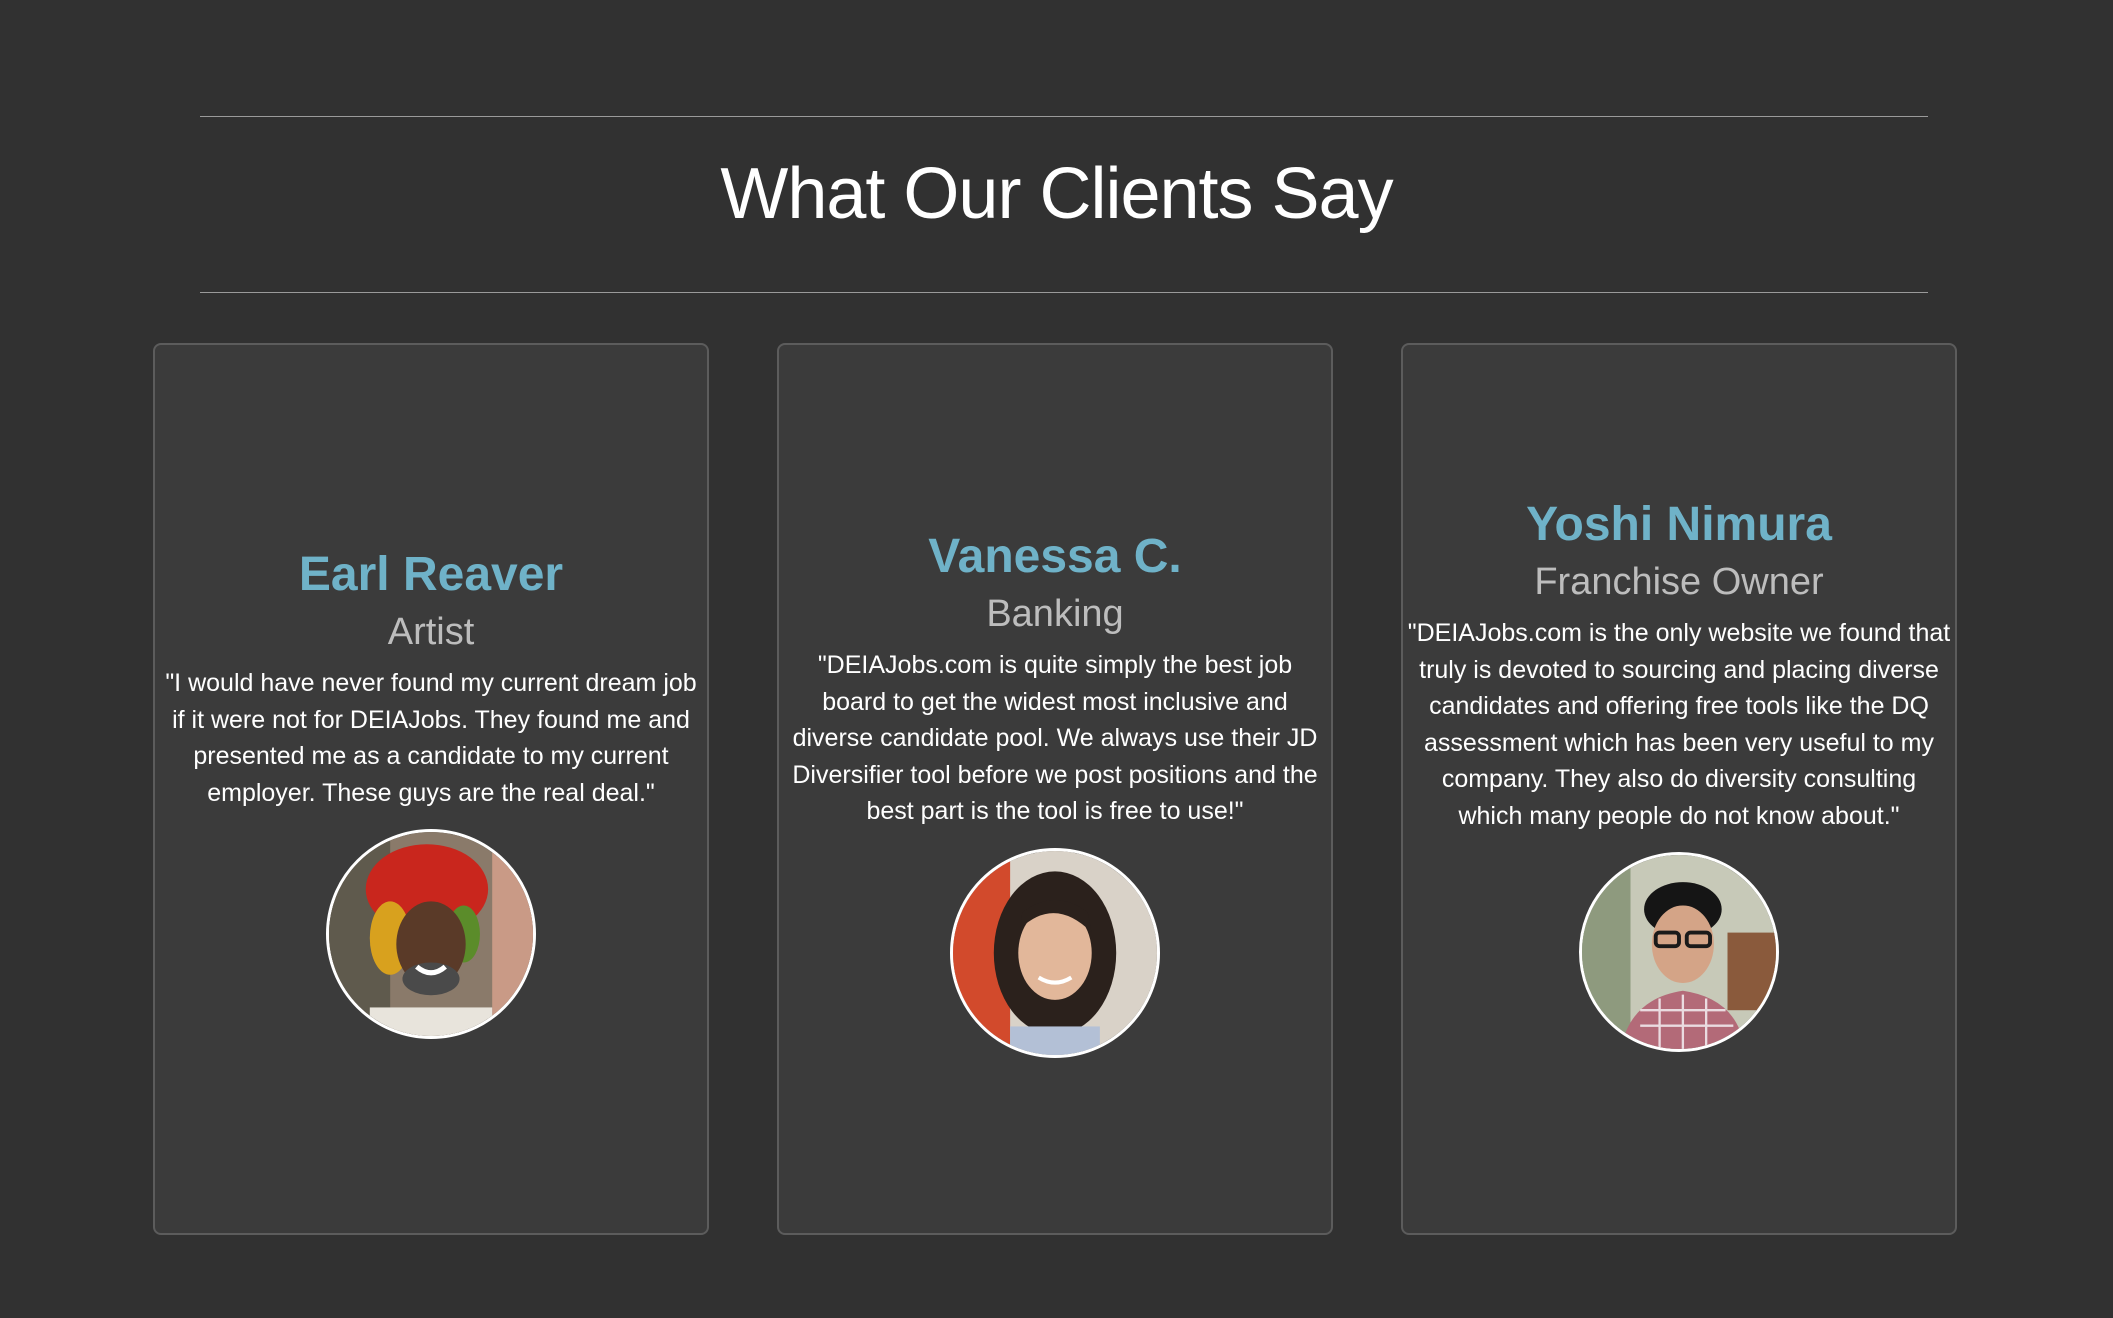  I want to click on section-title: What Our Clients Say, so click(1056, 194).